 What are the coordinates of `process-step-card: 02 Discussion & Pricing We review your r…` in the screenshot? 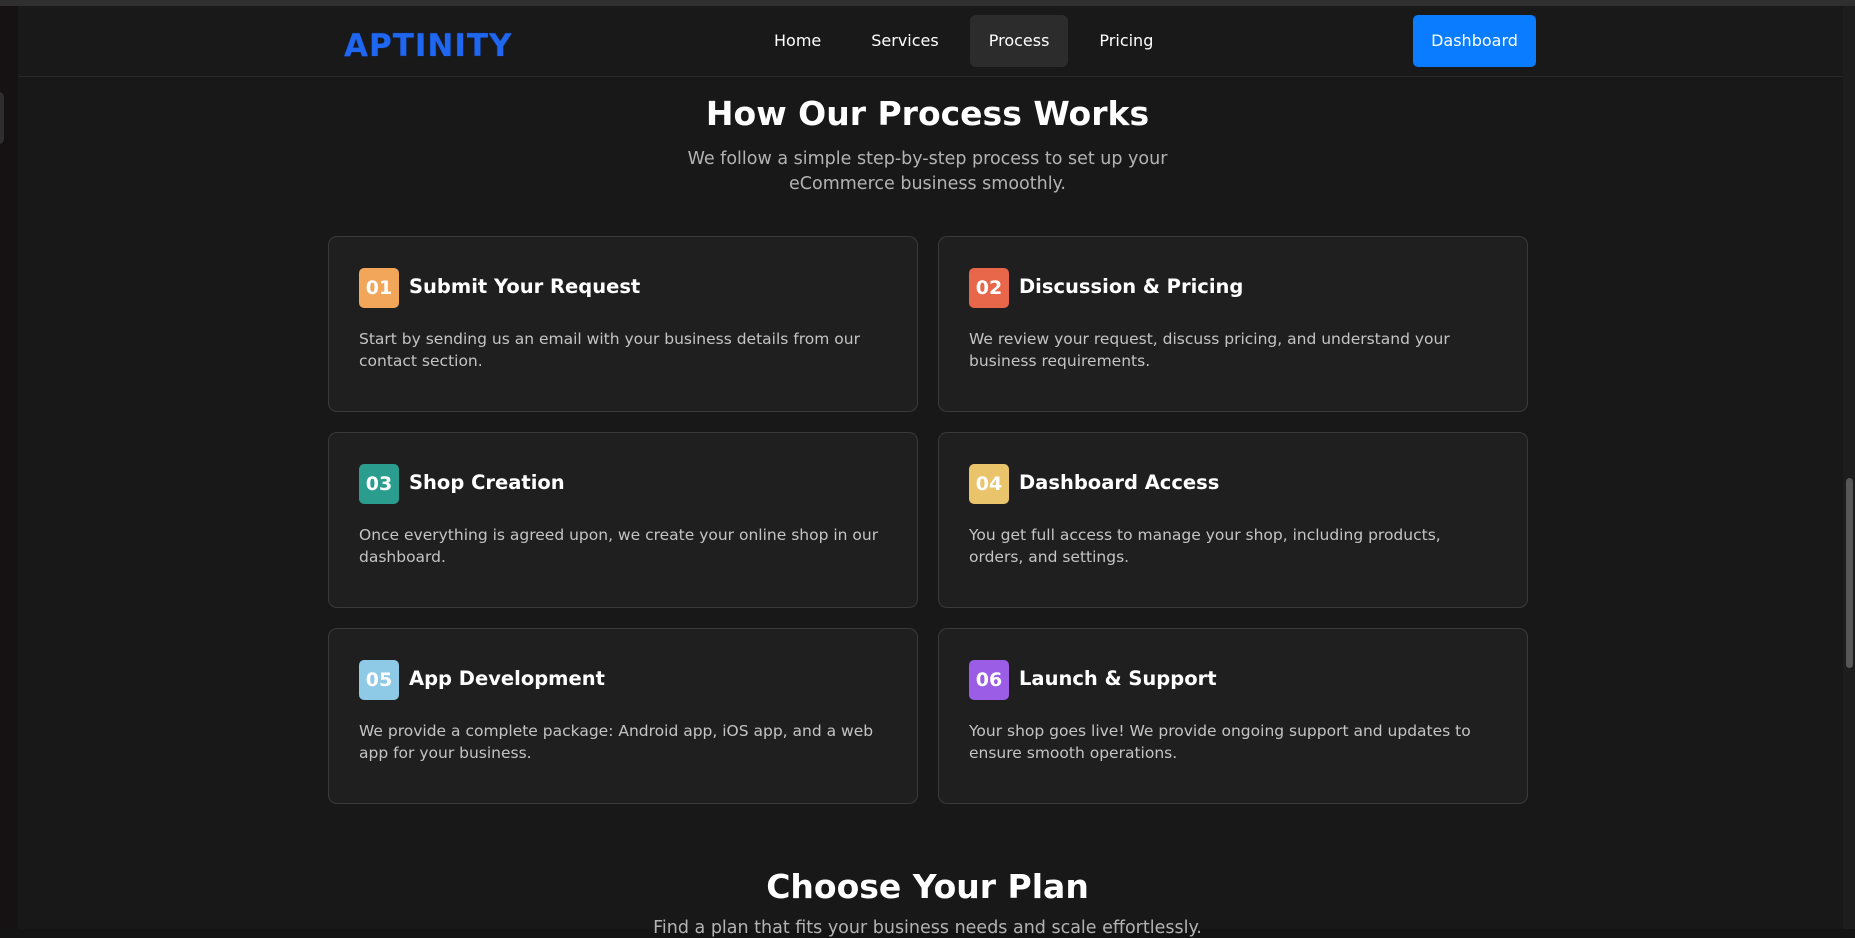 It's located at (1233, 324).